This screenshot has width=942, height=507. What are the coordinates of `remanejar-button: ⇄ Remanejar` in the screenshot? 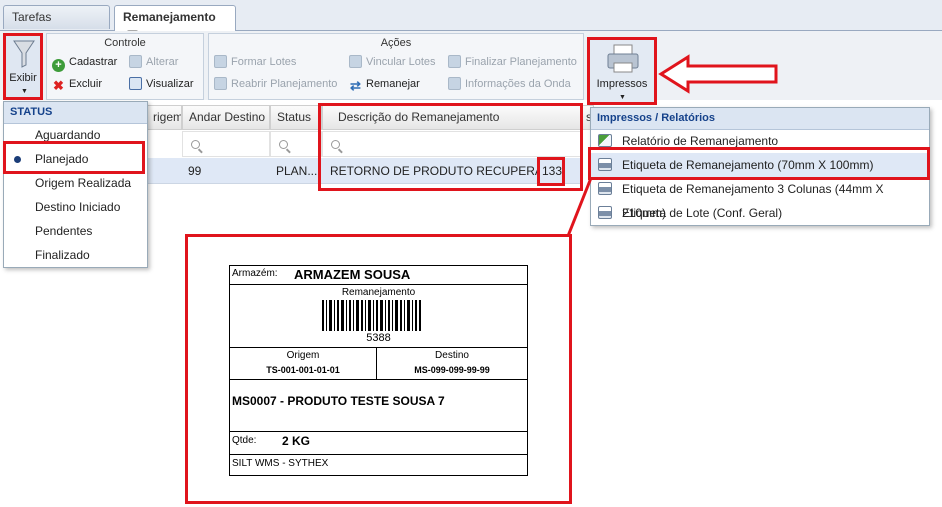 It's located at (384, 84).